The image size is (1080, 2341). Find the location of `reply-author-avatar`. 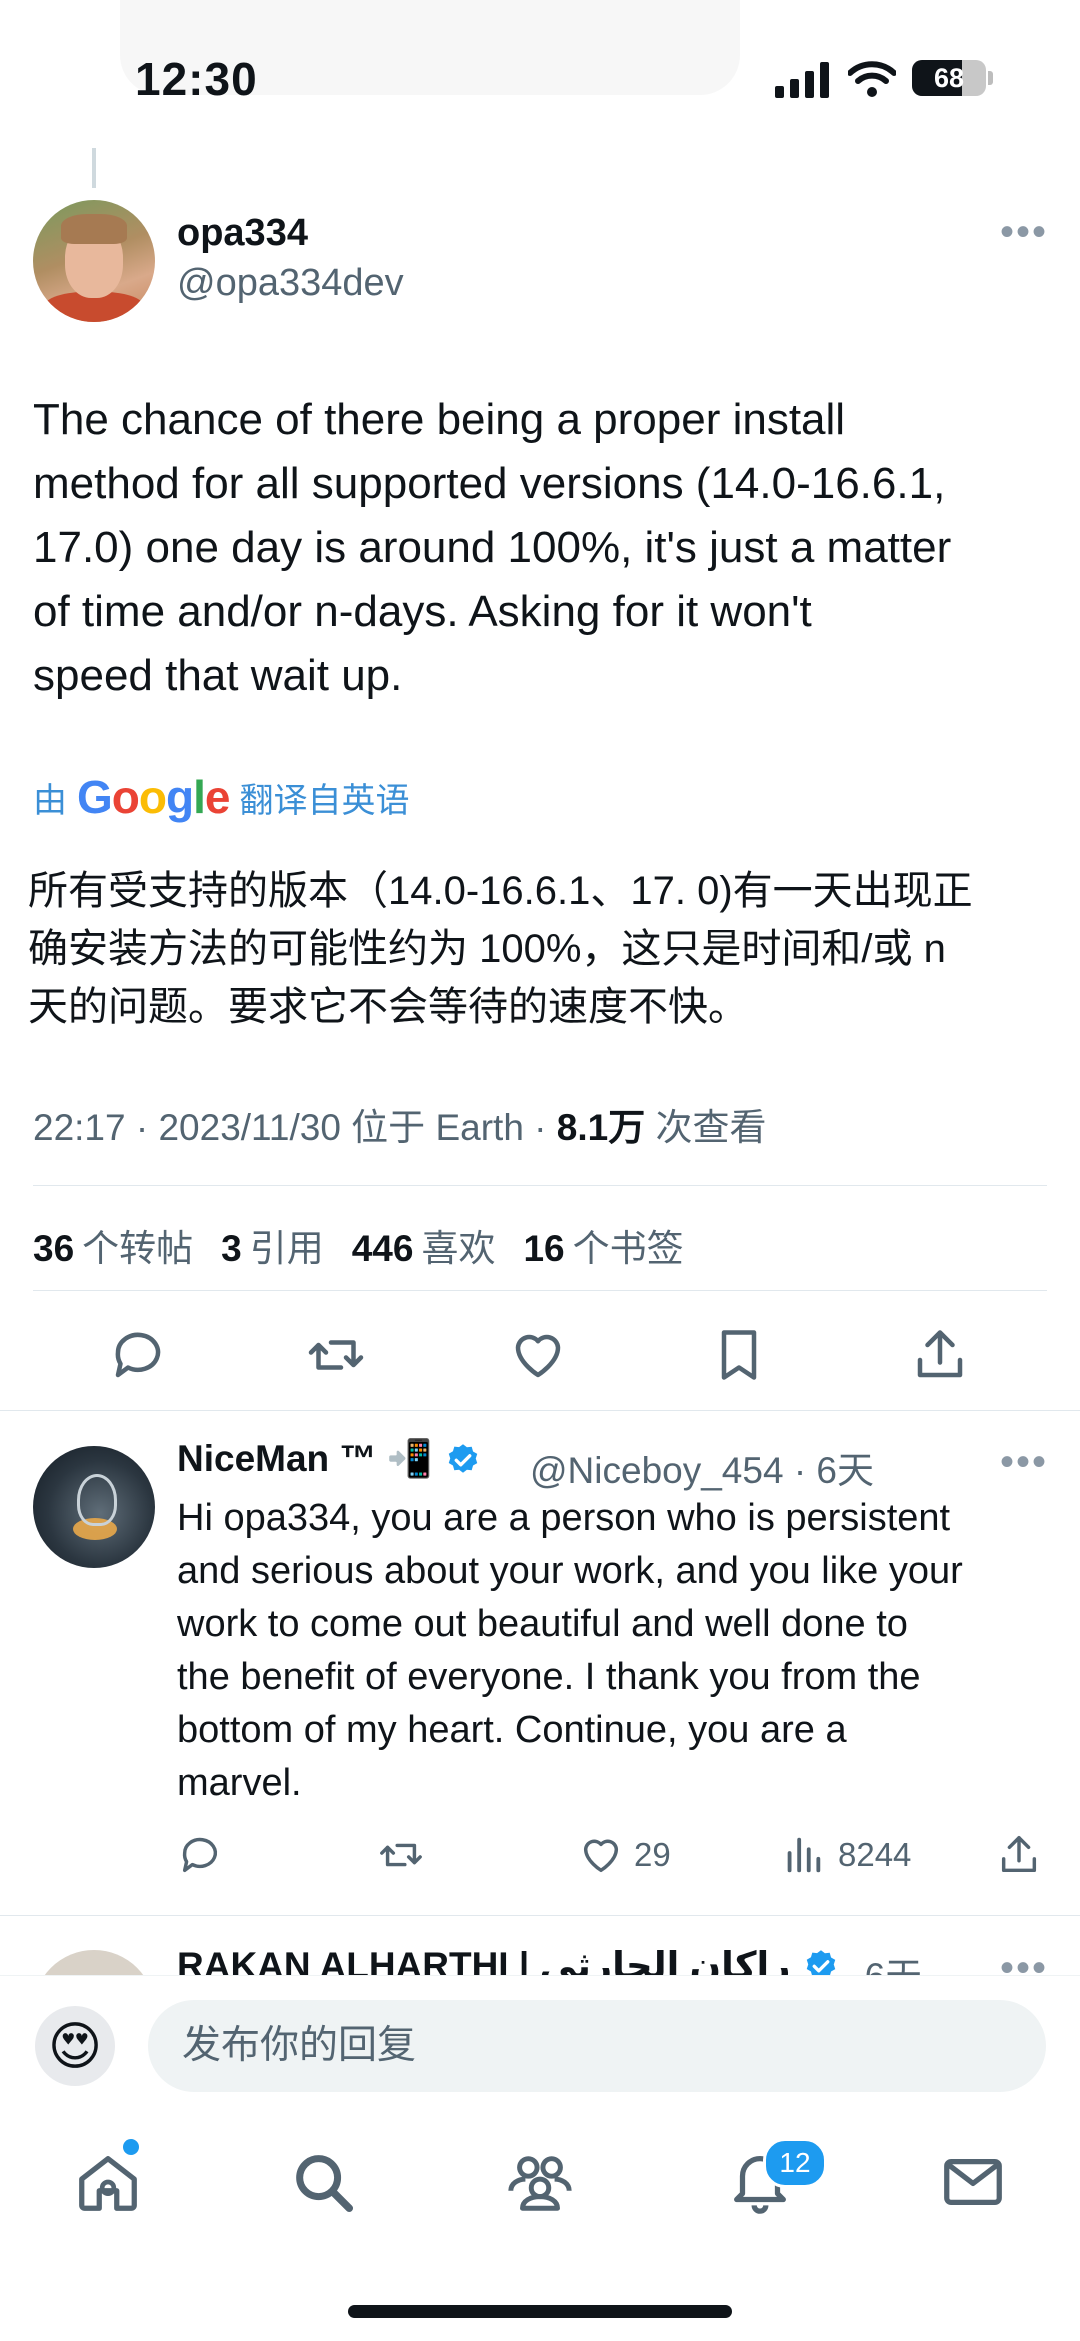

reply-author-avatar is located at coordinates (94, 1507).